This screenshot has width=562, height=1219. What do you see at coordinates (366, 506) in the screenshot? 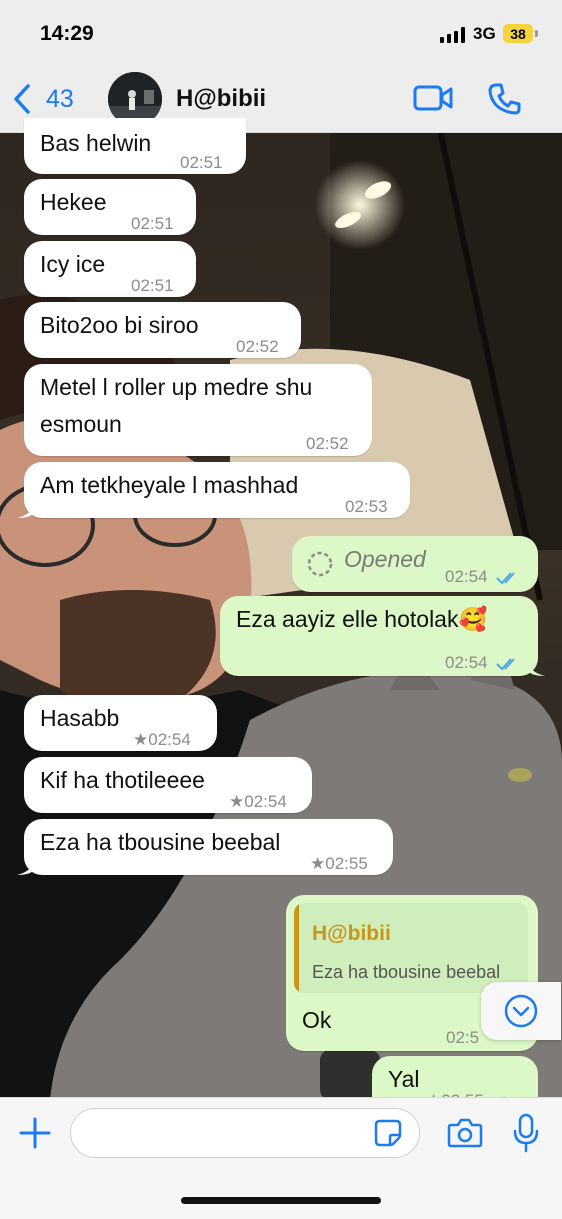
I see `message-time: 02:53` at bounding box center [366, 506].